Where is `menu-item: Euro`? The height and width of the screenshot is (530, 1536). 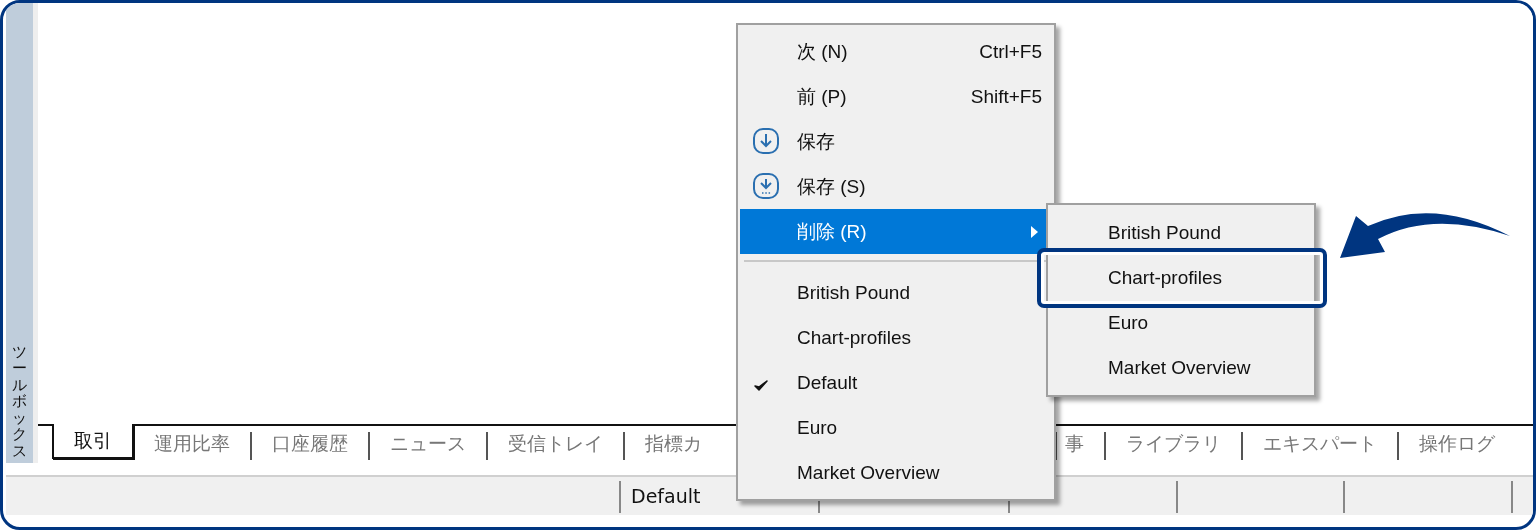
menu-item: Euro is located at coordinates (896, 427).